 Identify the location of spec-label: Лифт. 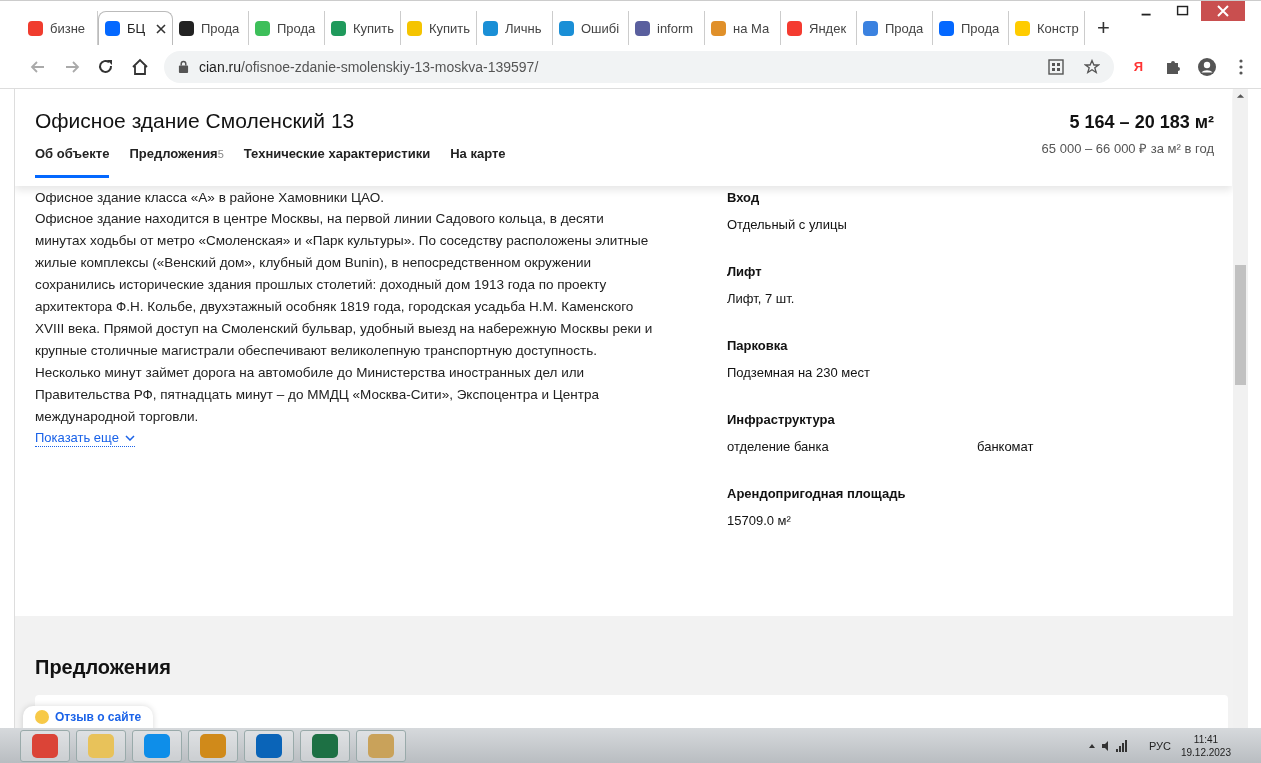
(745, 272).